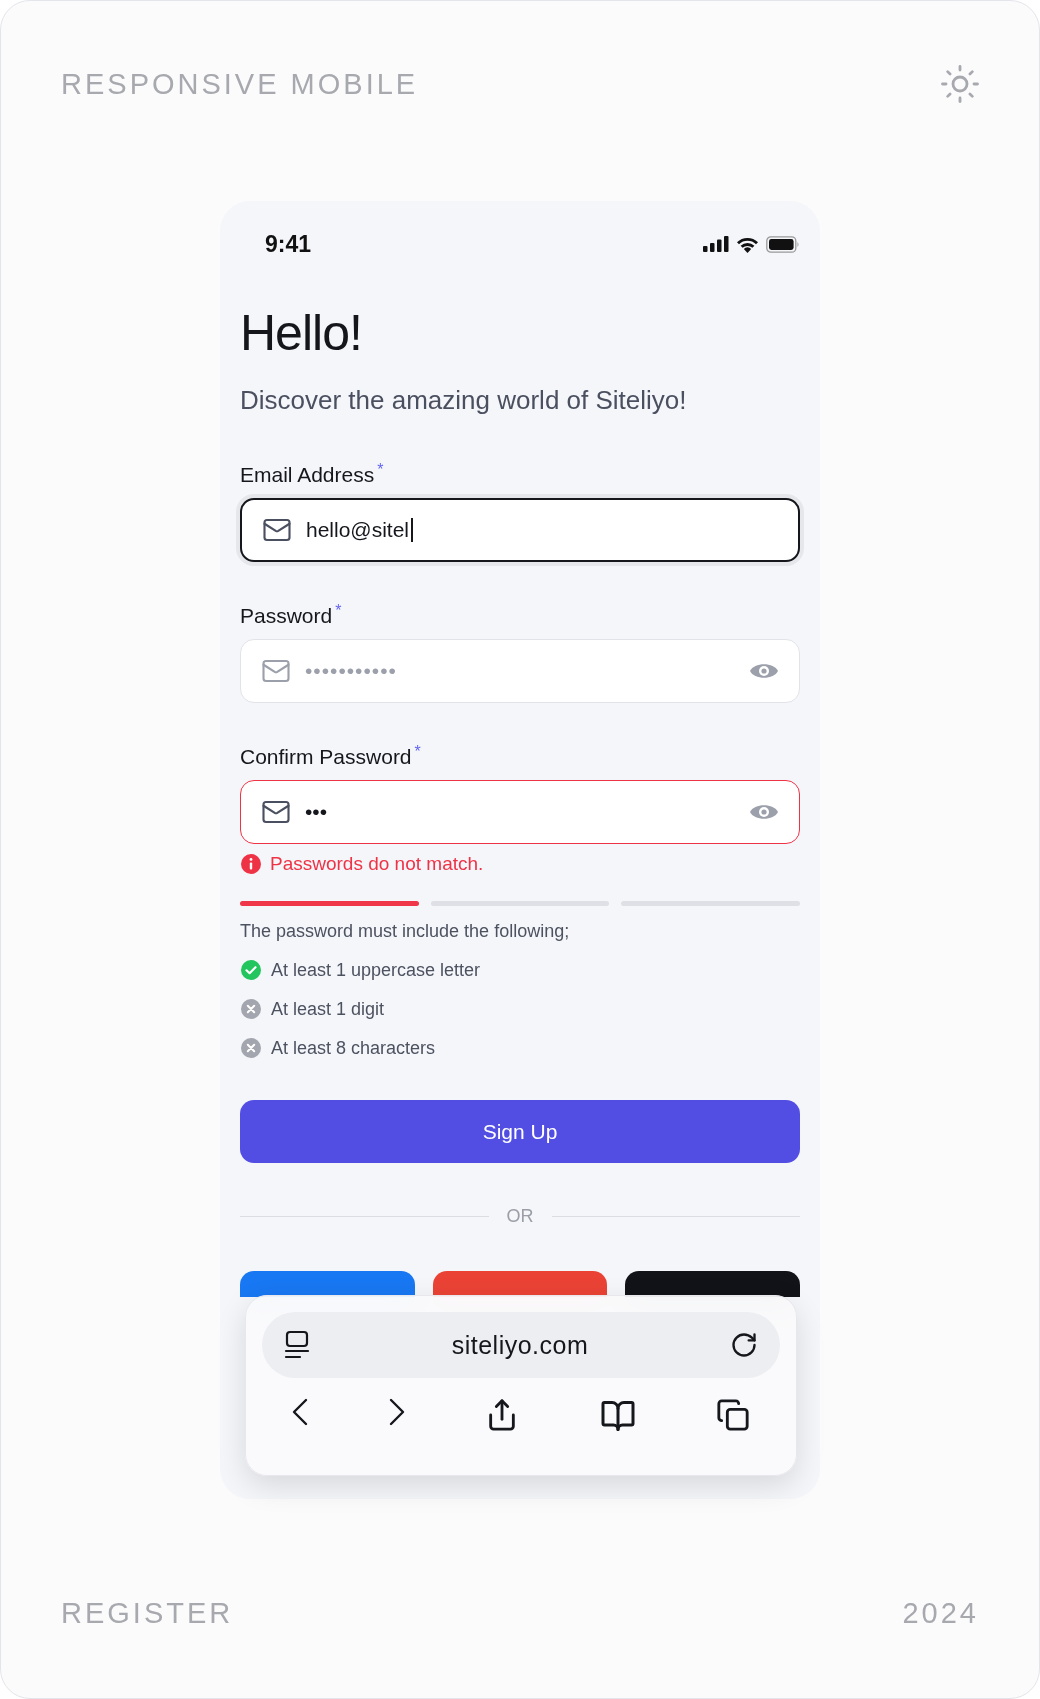 Image resolution: width=1040 pixels, height=1699 pixels. I want to click on chevron-right-icon, so click(396, 1412).